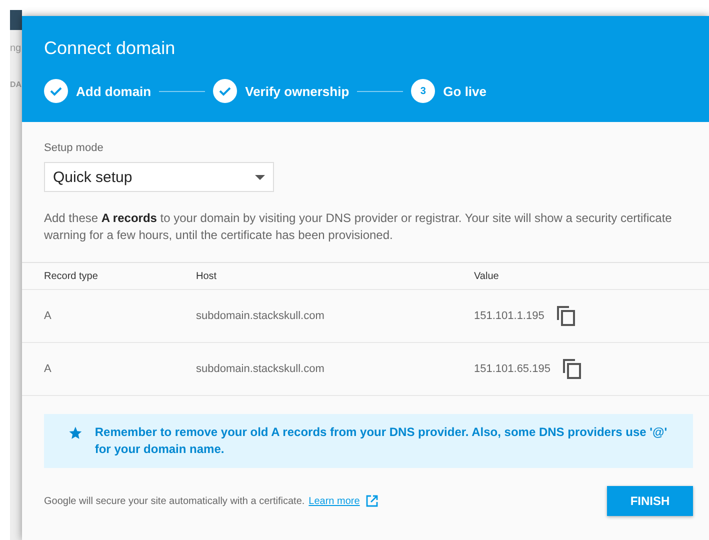 Image resolution: width=709 pixels, height=540 pixels. I want to click on learn-more-link: Learn more, so click(334, 501).